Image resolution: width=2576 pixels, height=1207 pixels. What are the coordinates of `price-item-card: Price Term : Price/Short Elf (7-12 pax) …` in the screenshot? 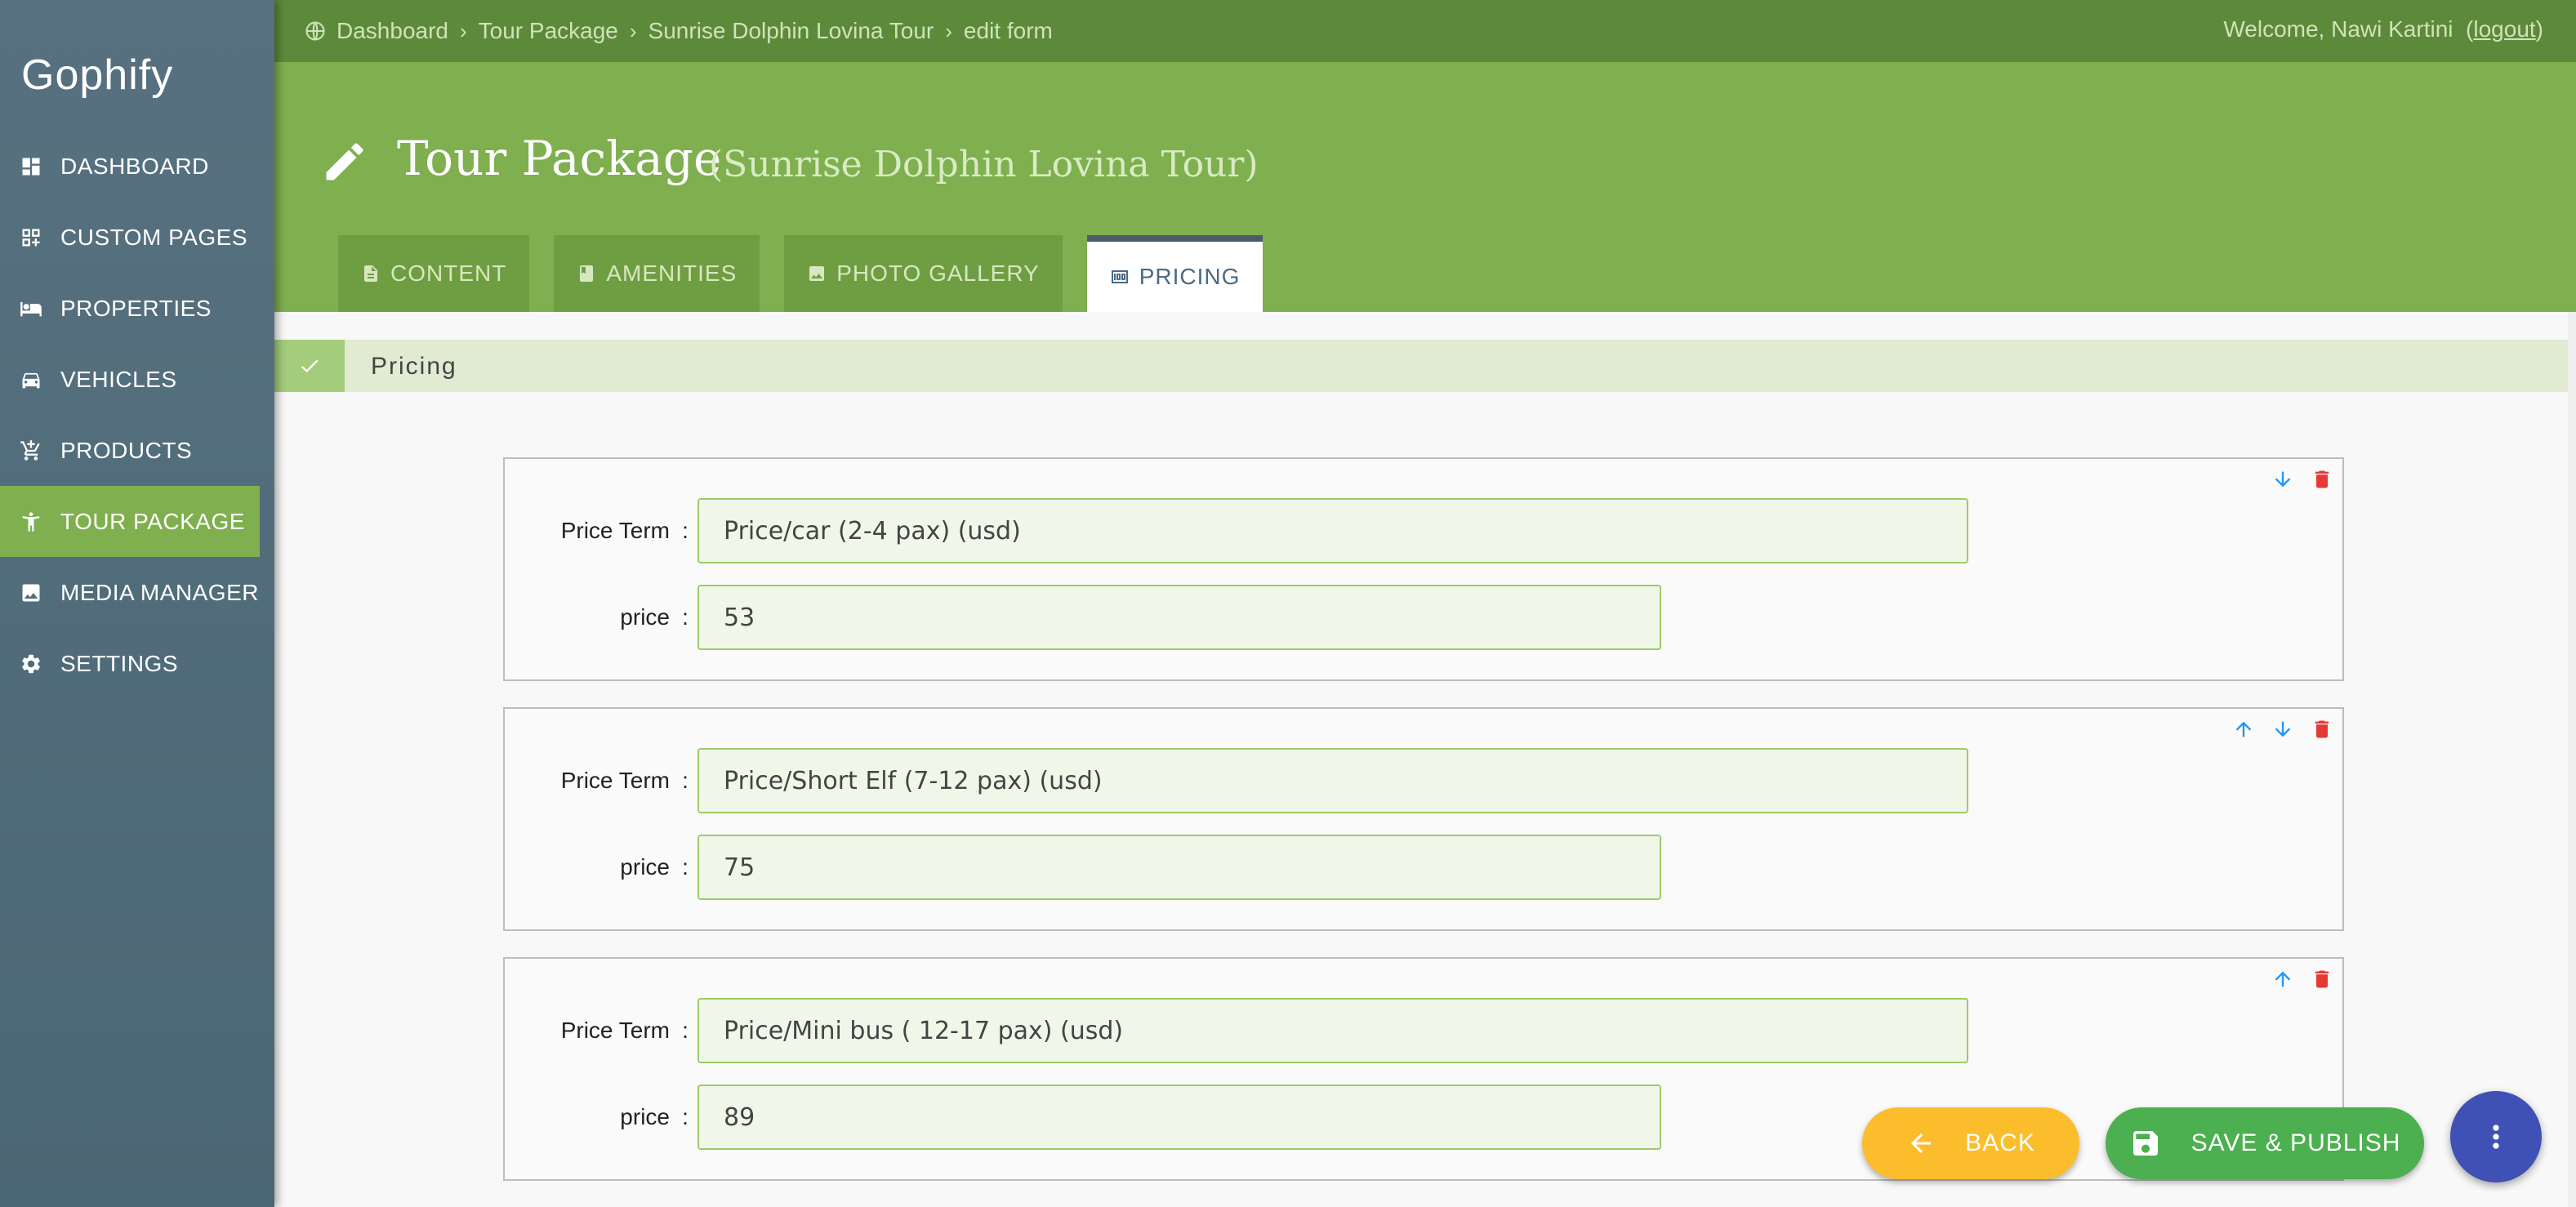 It's located at (1423, 819).